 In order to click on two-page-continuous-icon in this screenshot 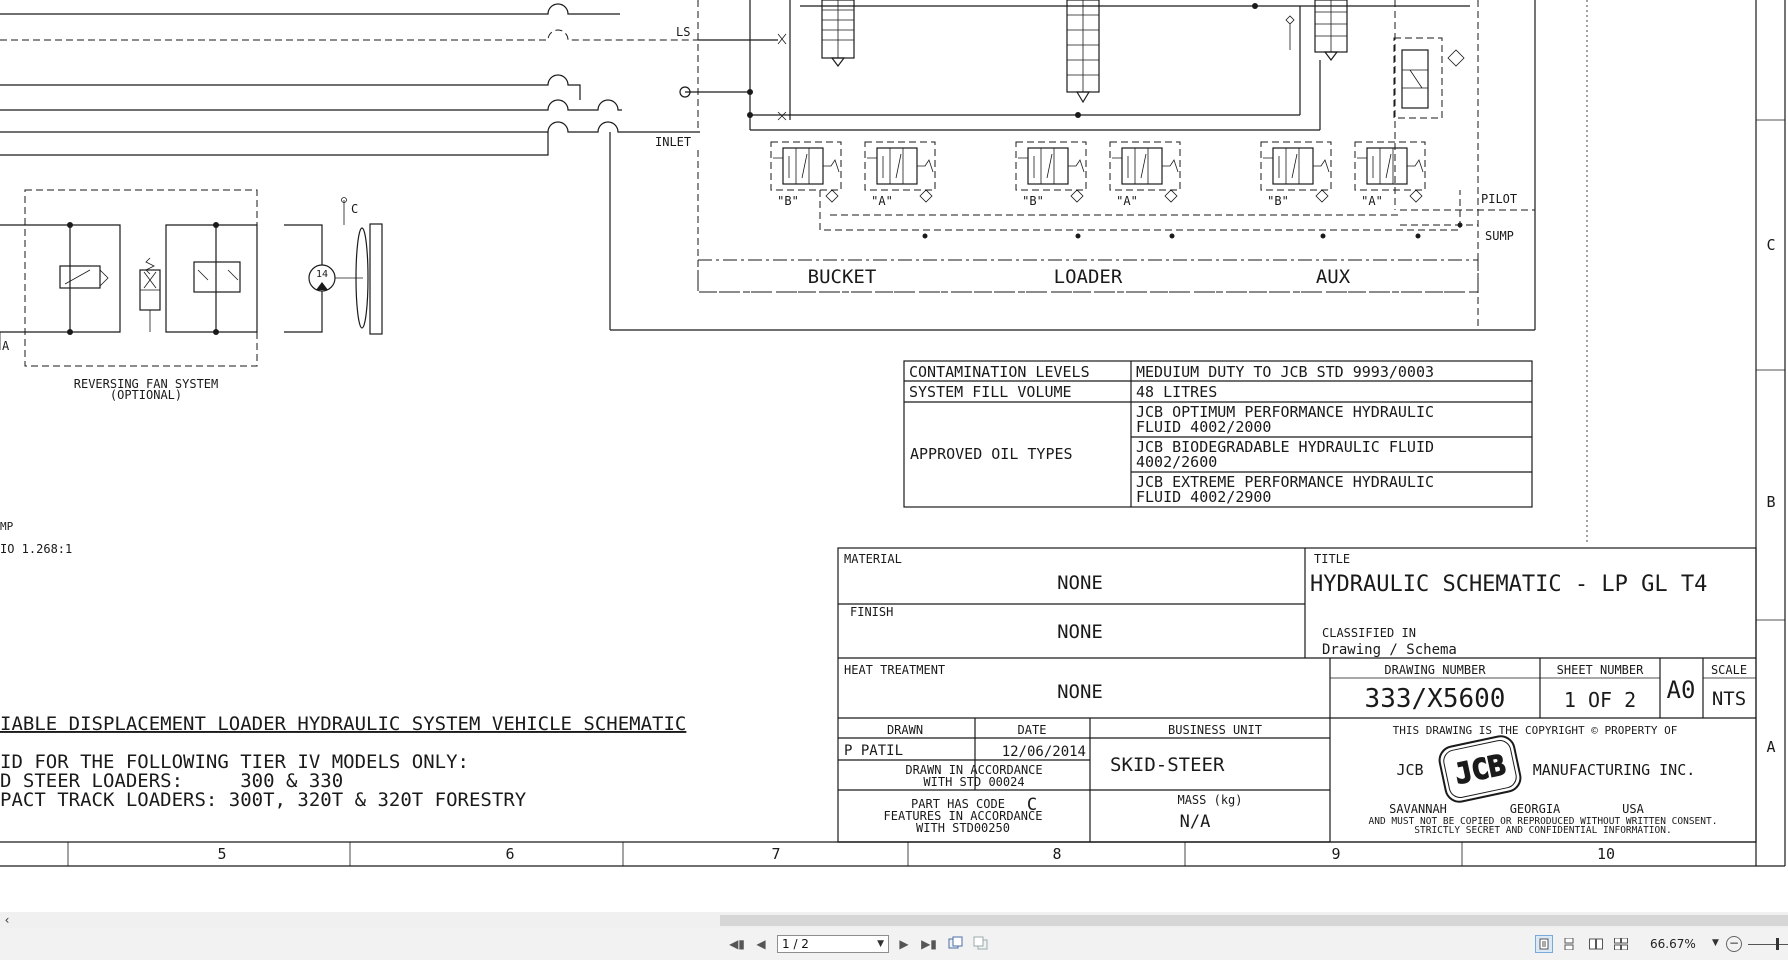, I will do `click(1620, 944)`.